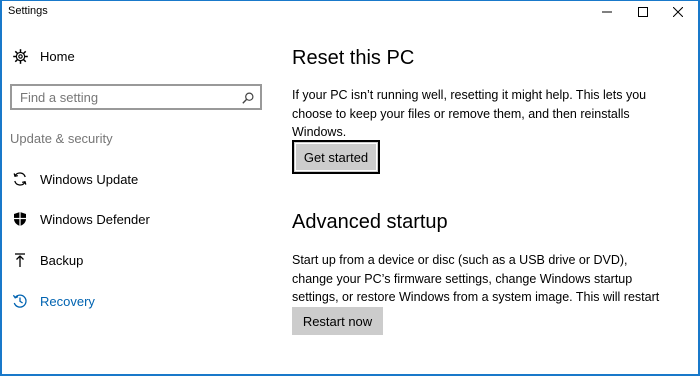  Describe the element at coordinates (67, 301) in the screenshot. I see `sidebar-item-label: Recovery` at that location.